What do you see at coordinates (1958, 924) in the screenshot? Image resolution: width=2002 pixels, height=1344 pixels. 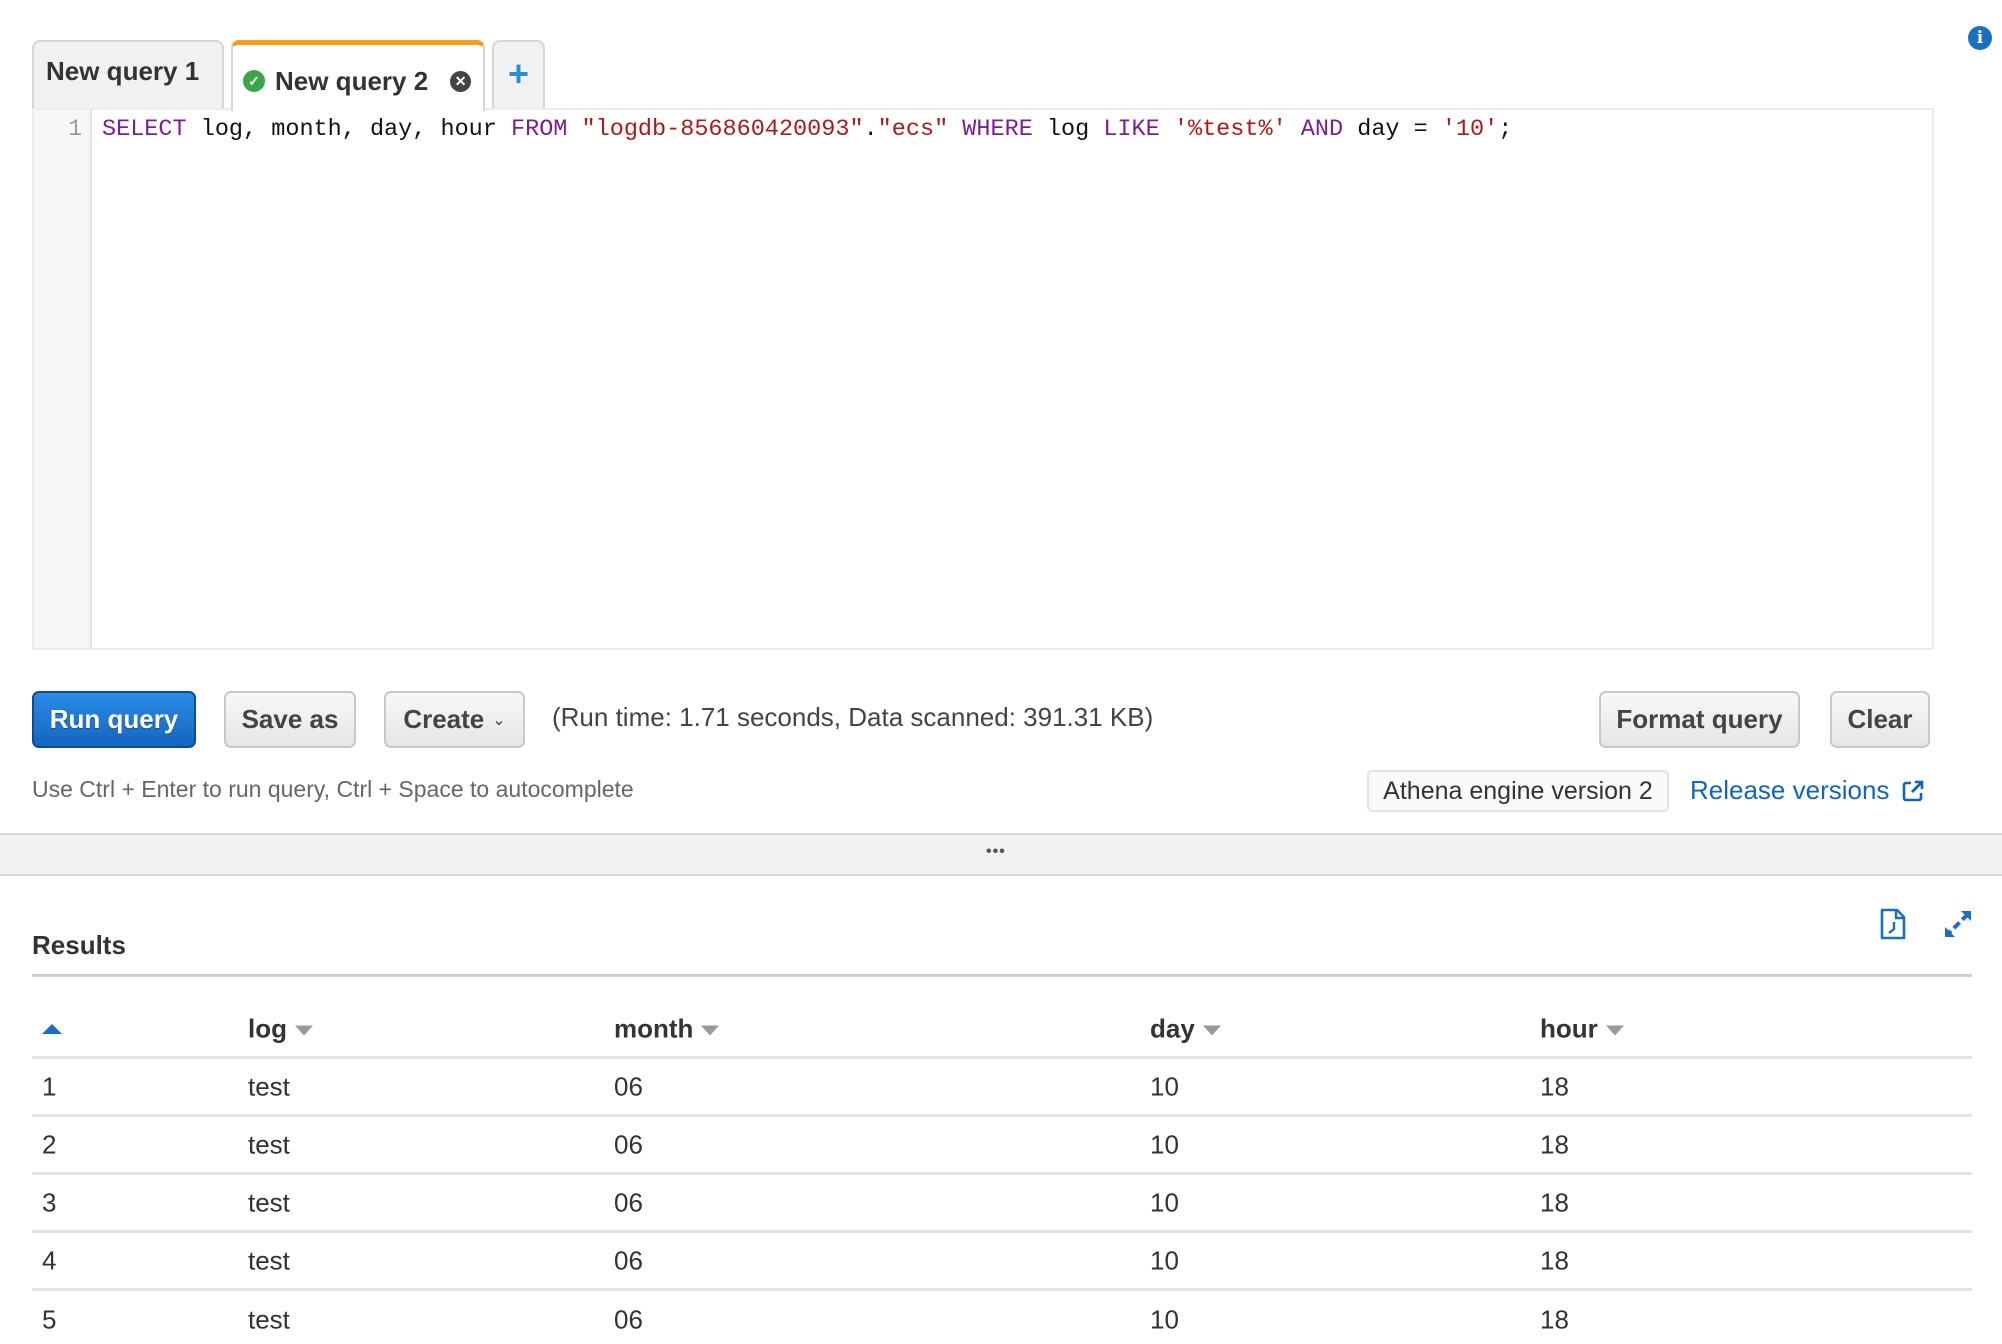 I see `expand-icon` at bounding box center [1958, 924].